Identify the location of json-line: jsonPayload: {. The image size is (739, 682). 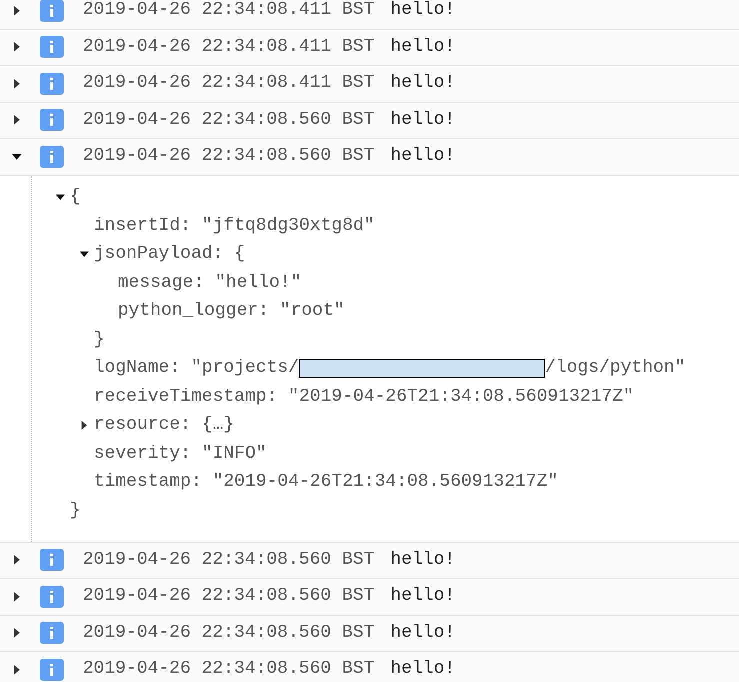
(170, 254).